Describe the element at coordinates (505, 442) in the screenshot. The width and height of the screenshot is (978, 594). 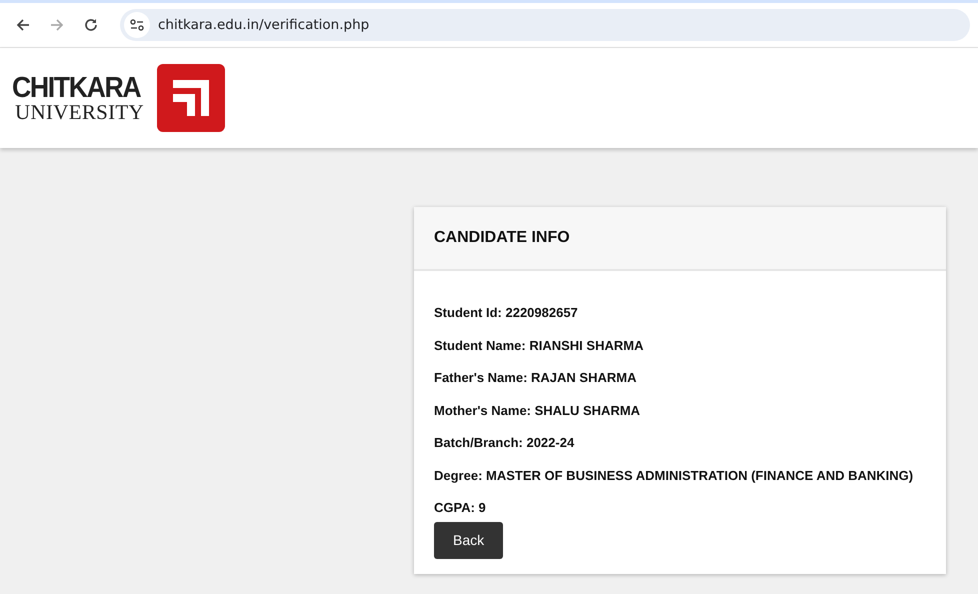
I see `info-line: Batch/Branch: 2022-24` at that location.